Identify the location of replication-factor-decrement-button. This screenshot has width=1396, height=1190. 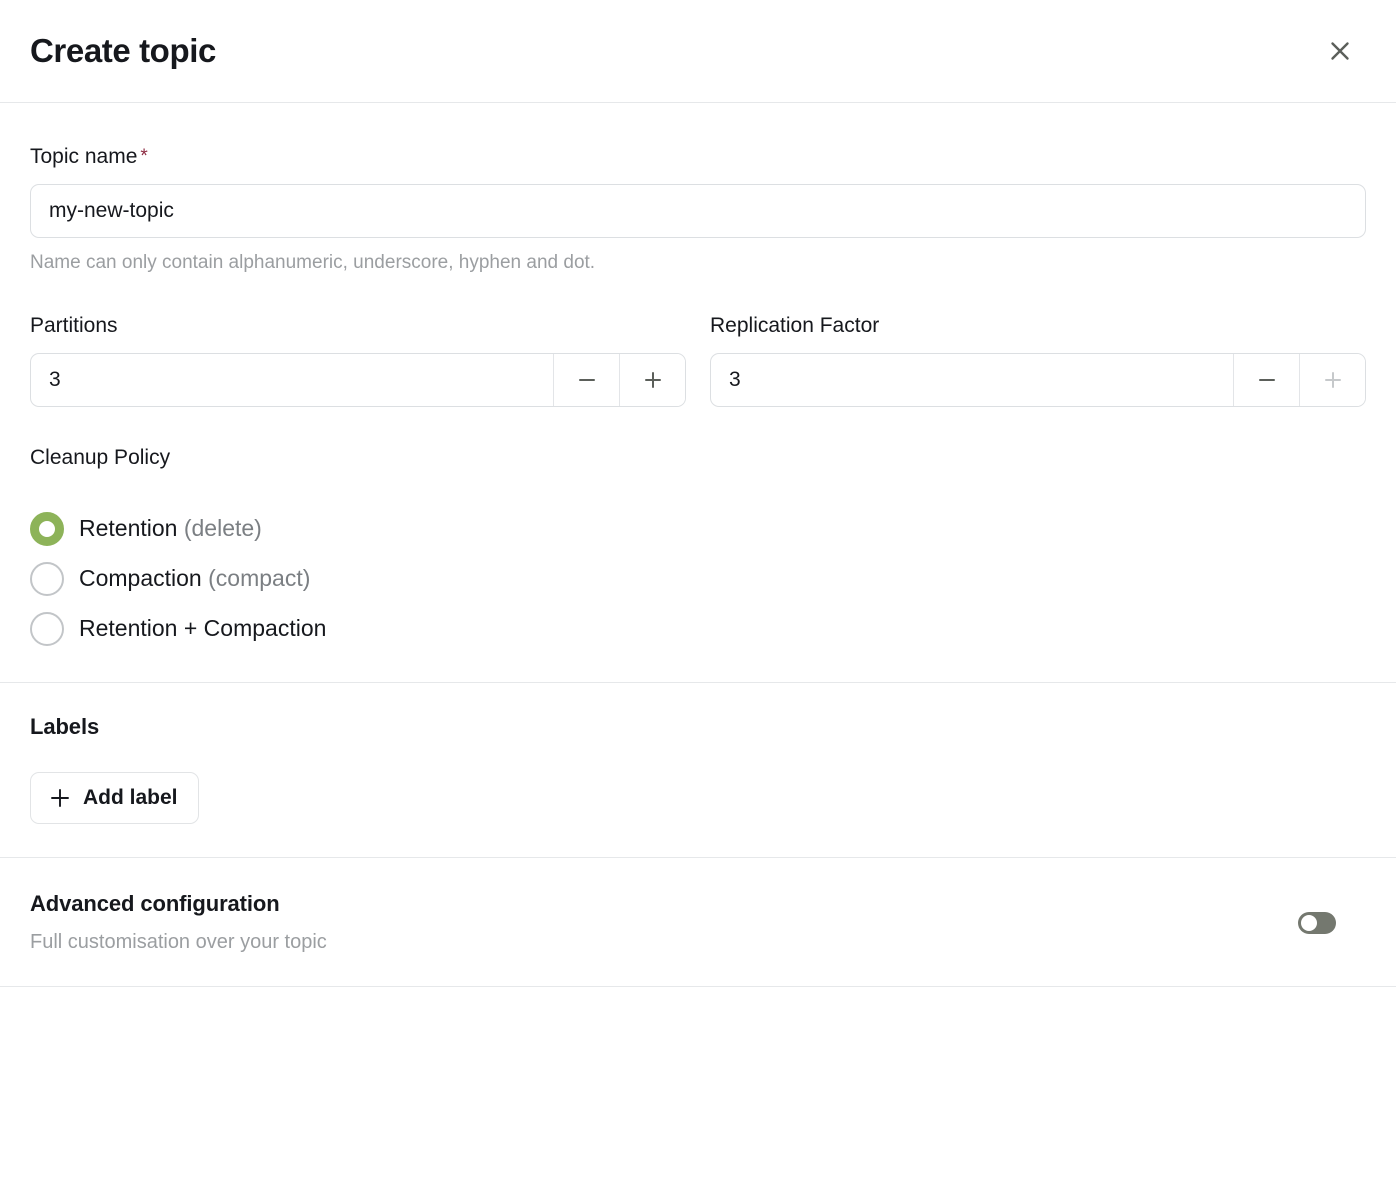
(1266, 379).